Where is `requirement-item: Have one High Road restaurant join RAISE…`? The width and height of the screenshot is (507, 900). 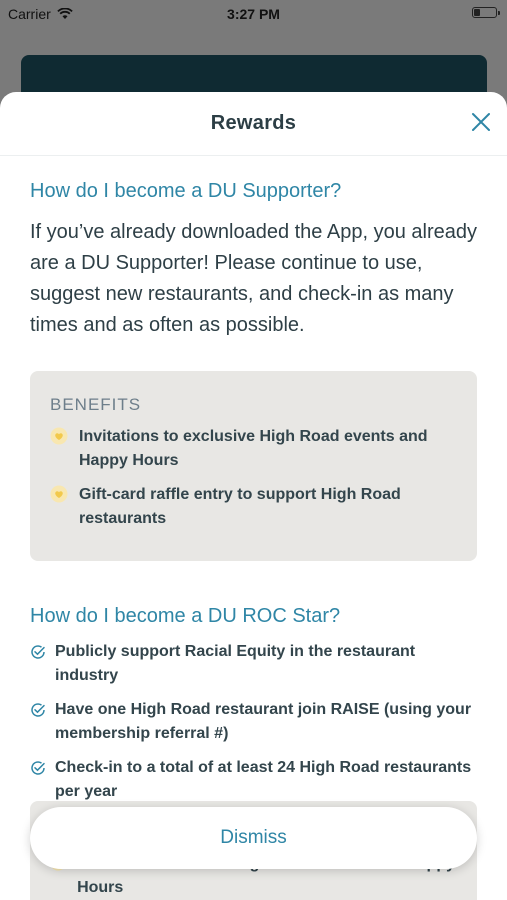
requirement-item: Have one High Road restaurant join RAISE… is located at coordinates (253, 722).